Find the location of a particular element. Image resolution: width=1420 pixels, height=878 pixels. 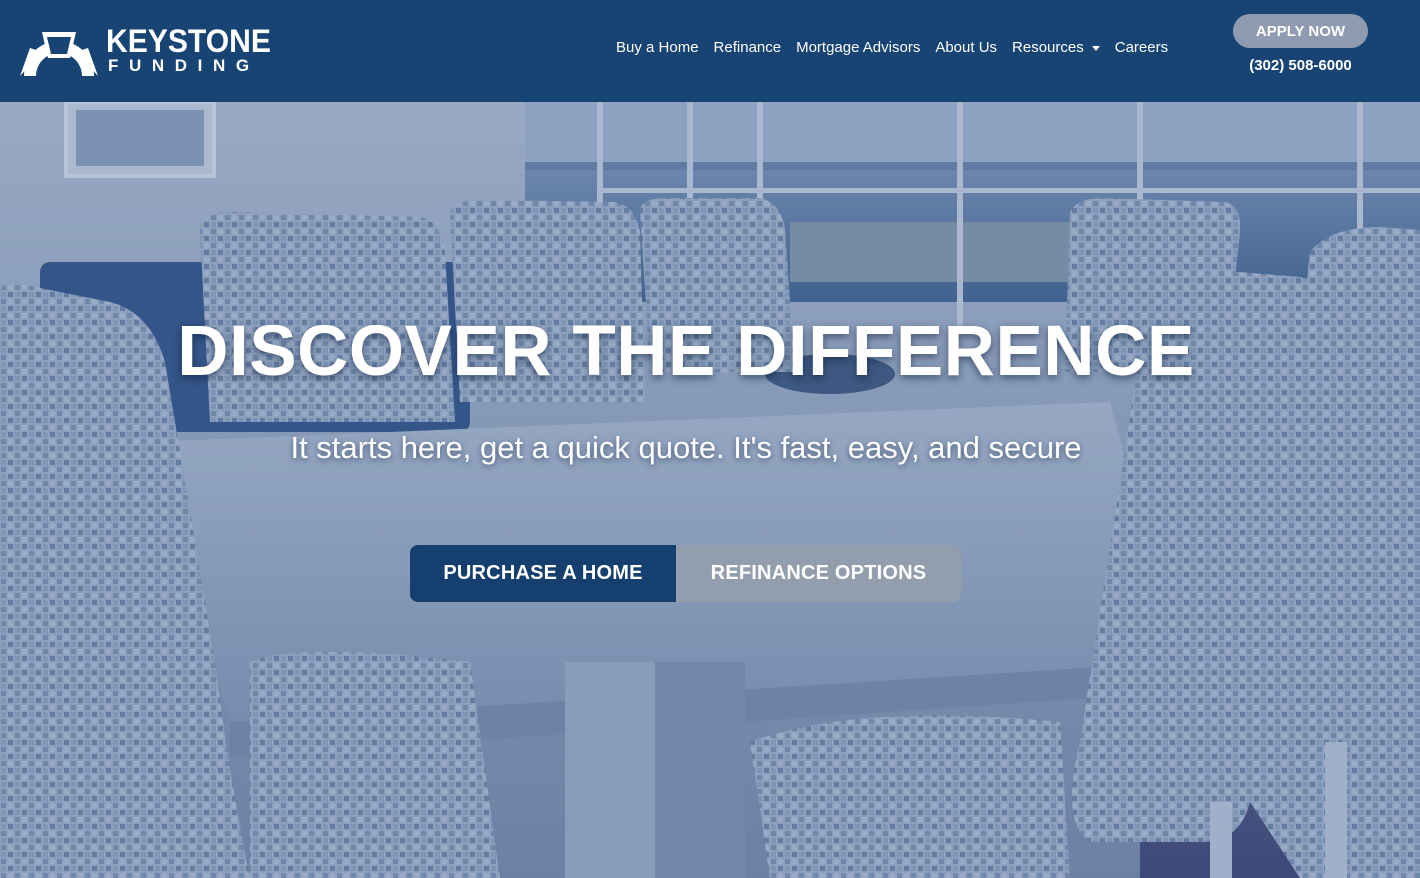

logo-link: KEYSTONE FUNDING is located at coordinates (145, 50).